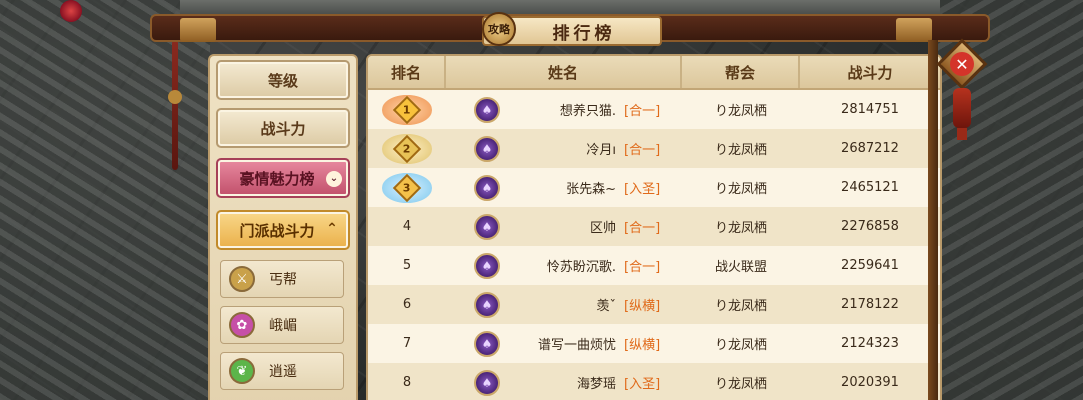  I want to click on power-cell: 2259641, so click(870, 265).